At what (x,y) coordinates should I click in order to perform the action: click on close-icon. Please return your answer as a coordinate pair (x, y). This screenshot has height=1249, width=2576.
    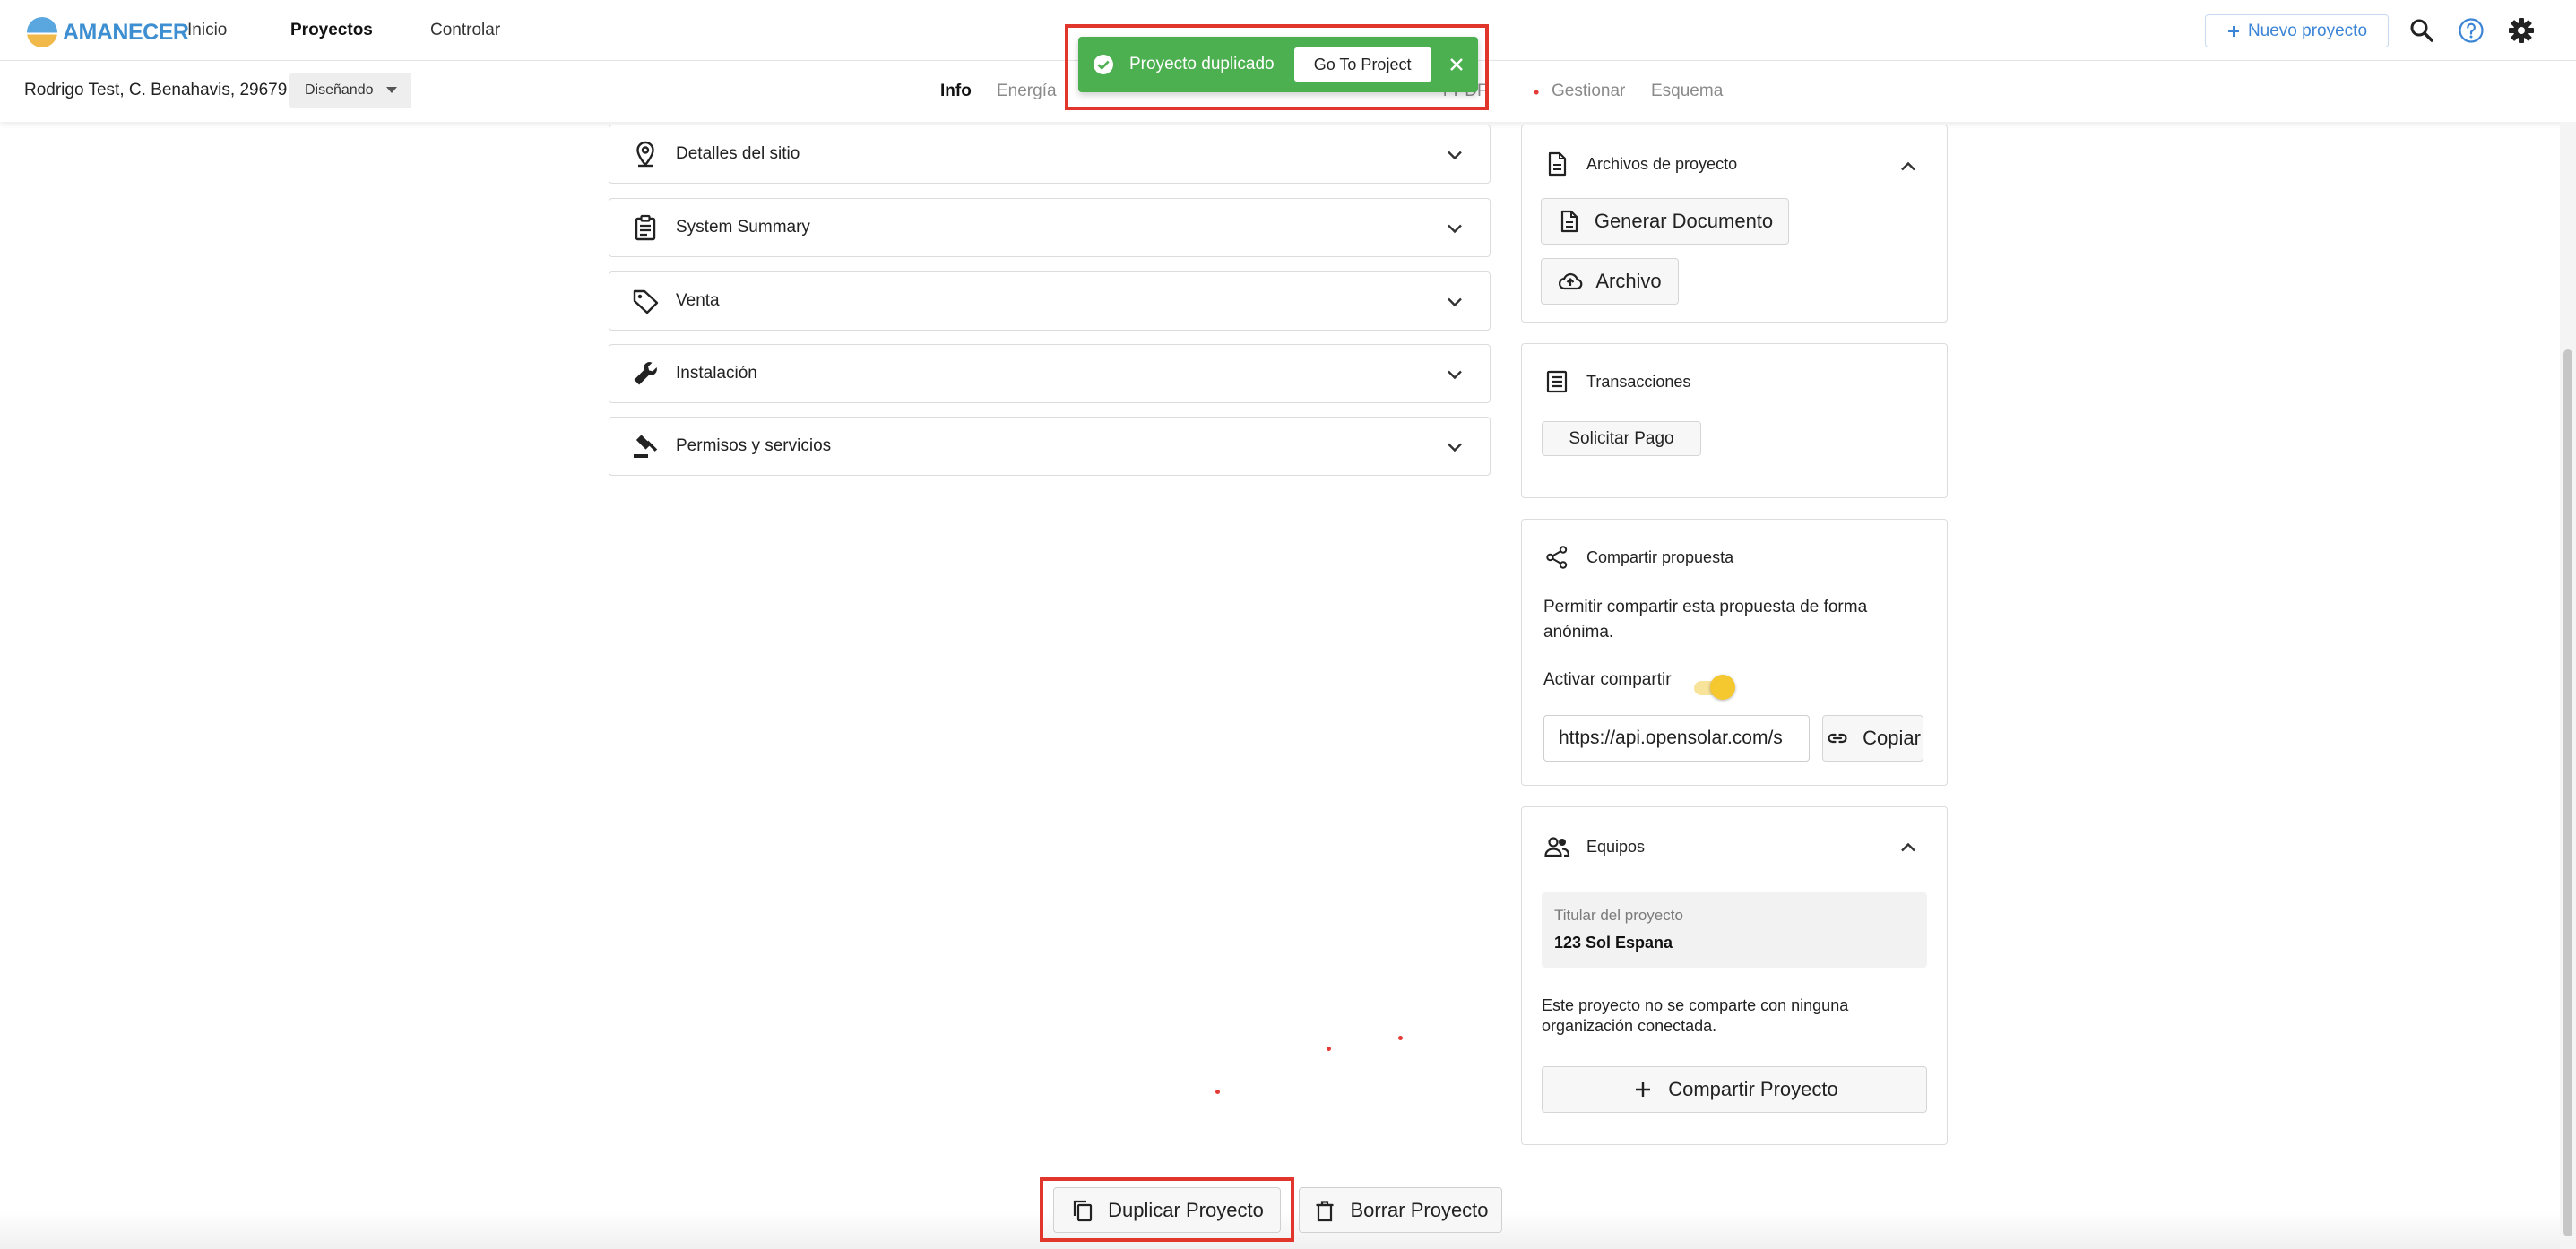
    Looking at the image, I should click on (1456, 64).